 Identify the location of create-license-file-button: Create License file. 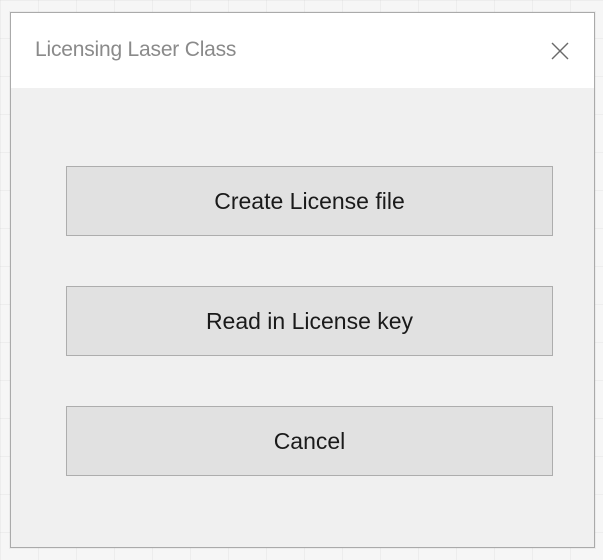
(309, 201).